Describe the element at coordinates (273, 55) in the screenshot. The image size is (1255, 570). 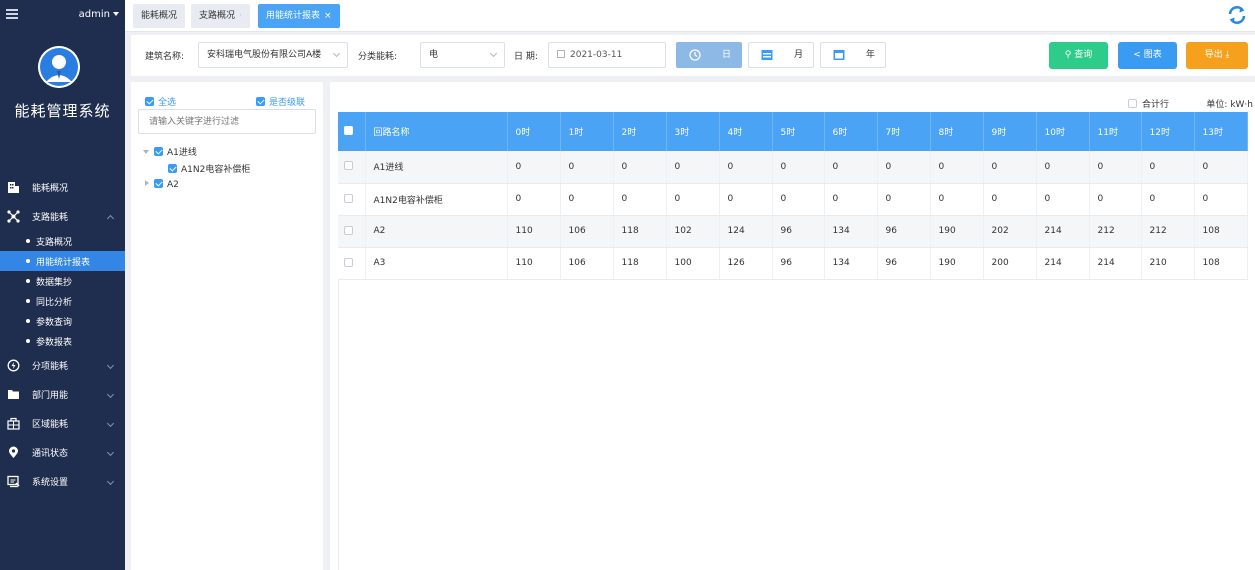
I see `building-select: 安科瑞电气股份有限公司A楼` at that location.